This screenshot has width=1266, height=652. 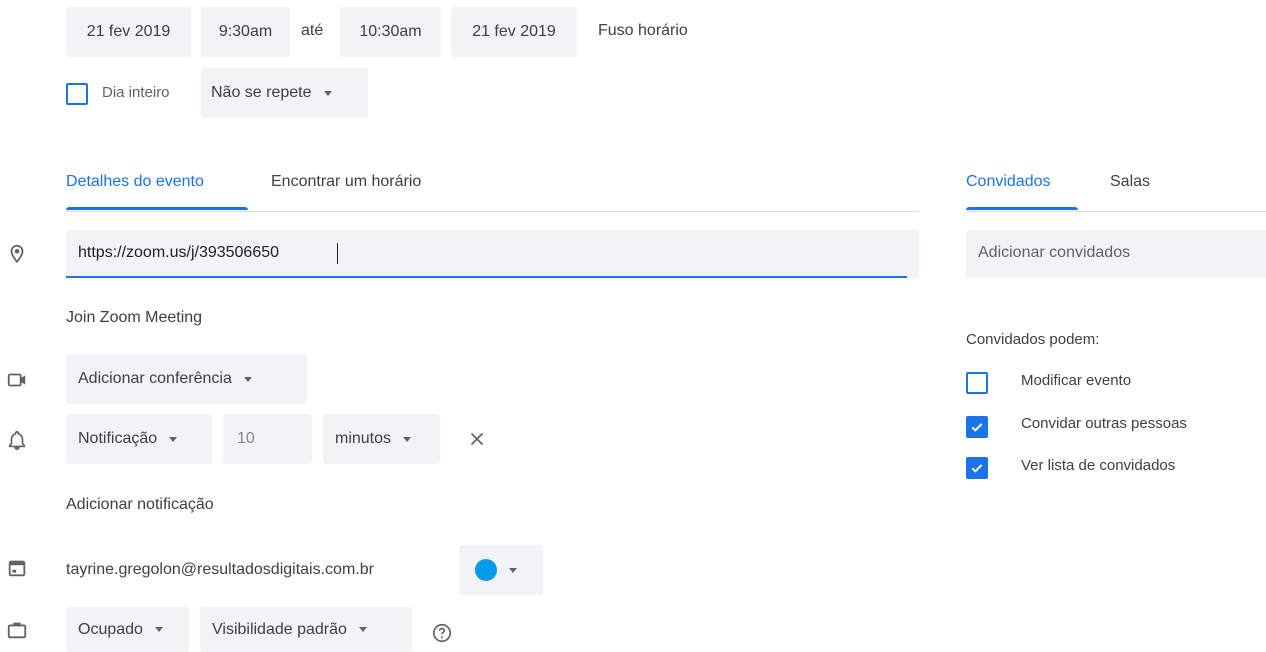 I want to click on tab-underline-active, so click(x=157, y=208).